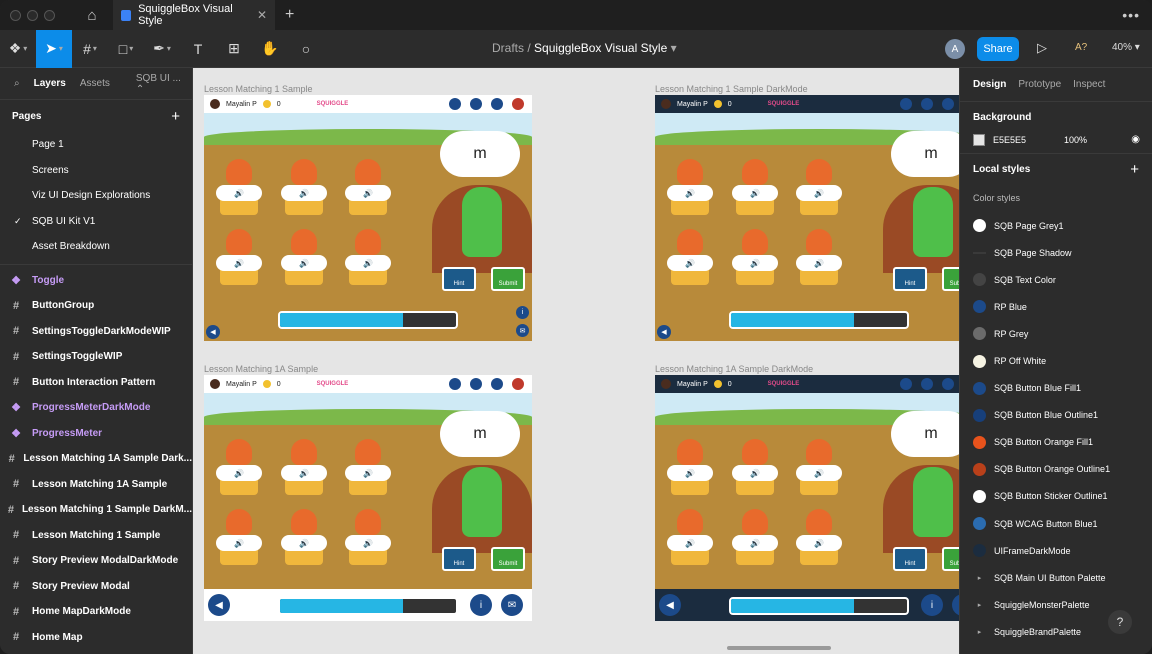  What do you see at coordinates (96, 145) in the screenshot?
I see `page-item: Page 1` at bounding box center [96, 145].